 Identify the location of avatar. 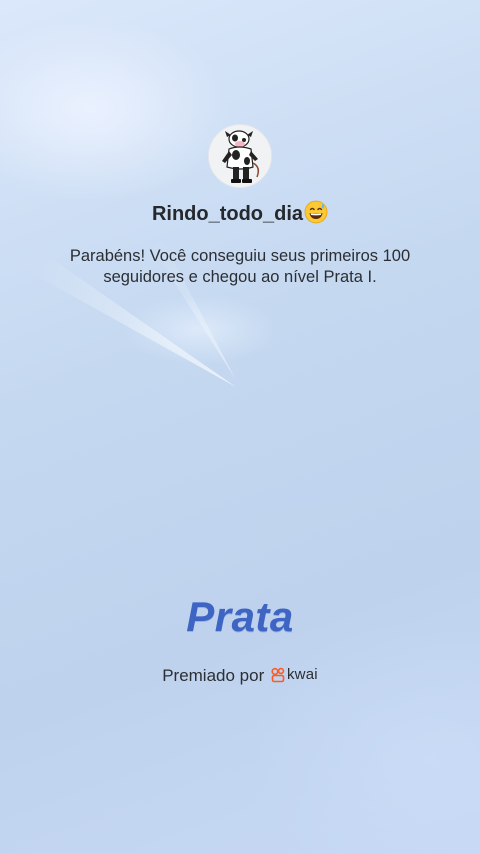
(240, 156).